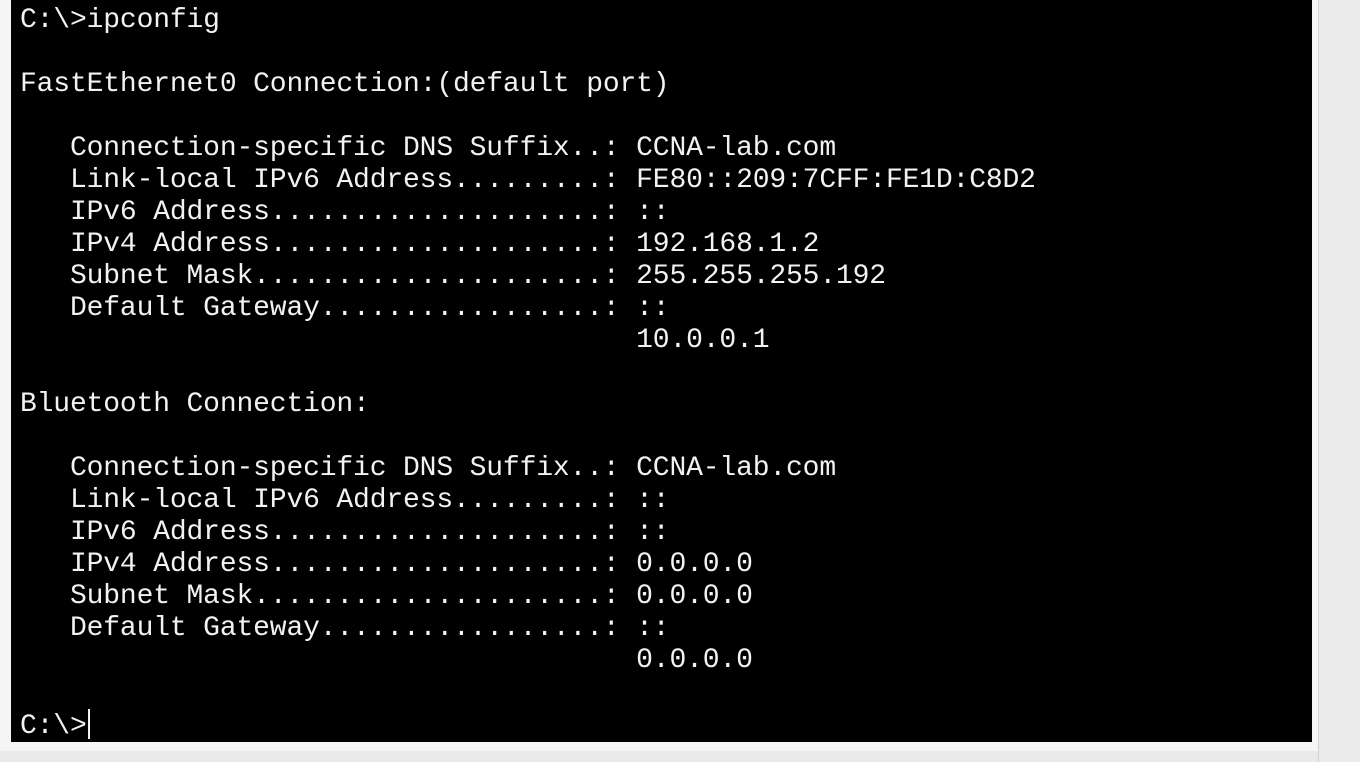 The height and width of the screenshot is (762, 1360). What do you see at coordinates (666, 725) in the screenshot?
I see `prompt-line: C:\>` at bounding box center [666, 725].